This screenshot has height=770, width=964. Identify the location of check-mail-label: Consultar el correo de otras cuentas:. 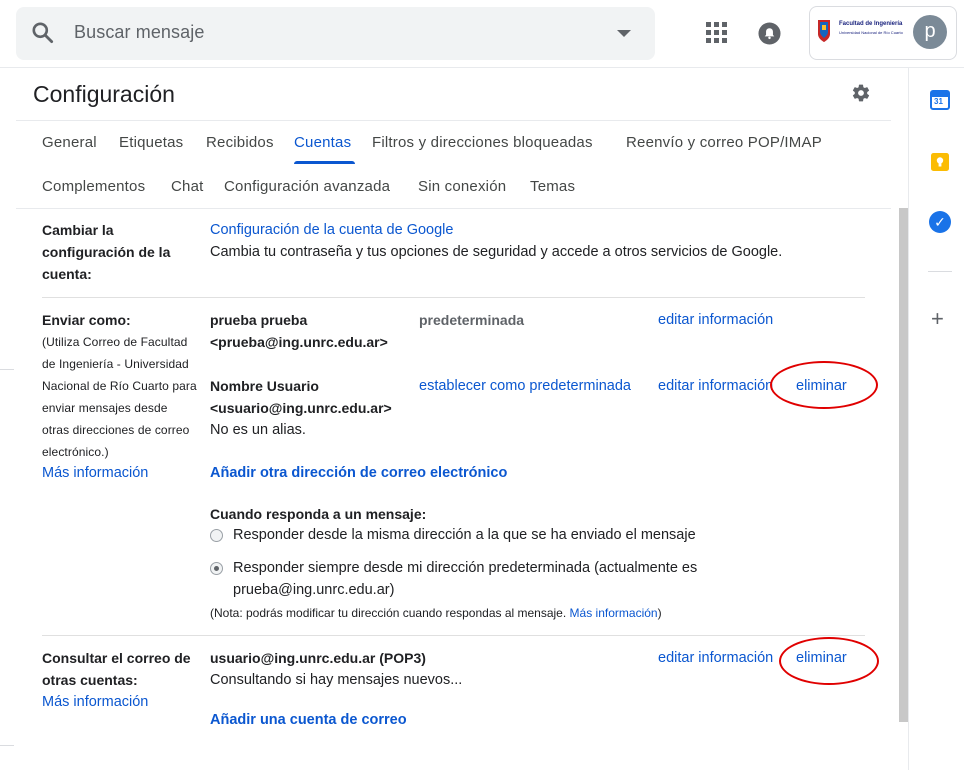
(116, 669).